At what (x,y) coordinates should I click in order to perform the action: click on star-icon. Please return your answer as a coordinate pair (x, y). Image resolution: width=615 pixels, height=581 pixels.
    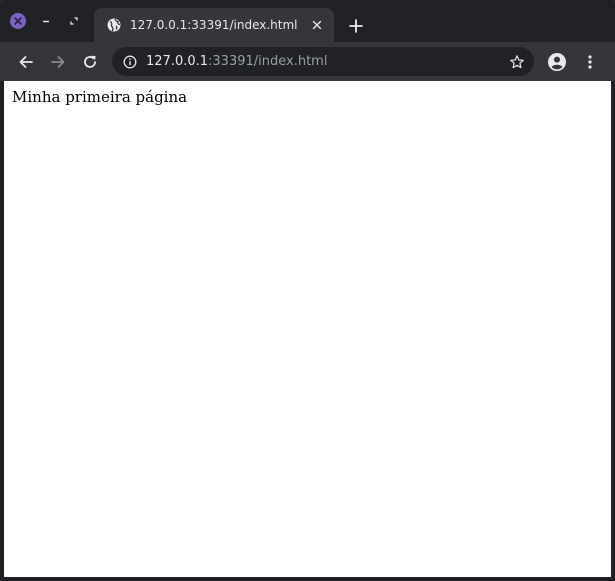
    Looking at the image, I should click on (516, 61).